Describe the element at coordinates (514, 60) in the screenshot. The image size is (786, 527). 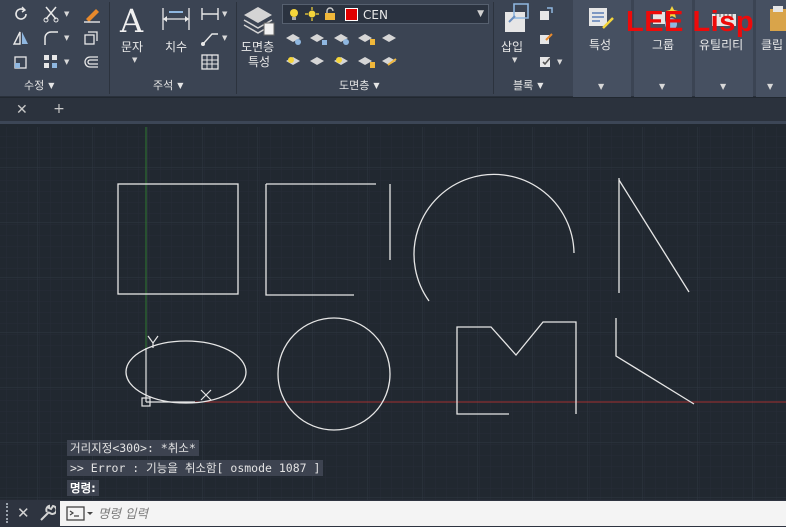
I see `insert-dropdown-icon: ▼` at that location.